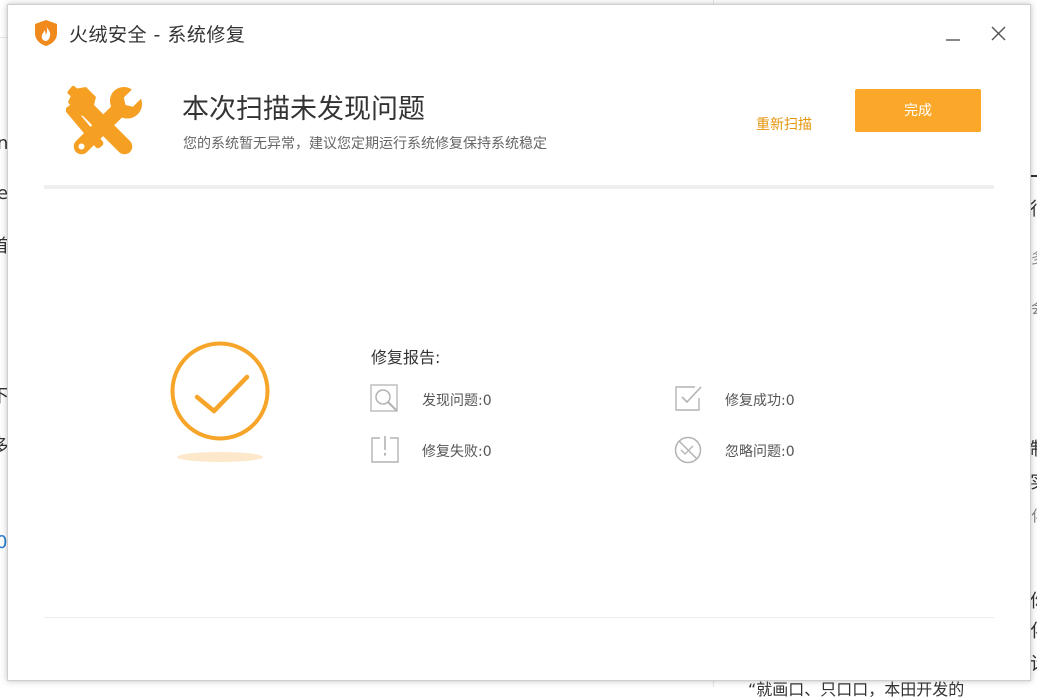  I want to click on background-text-fragment: 会, so click(1034, 307).